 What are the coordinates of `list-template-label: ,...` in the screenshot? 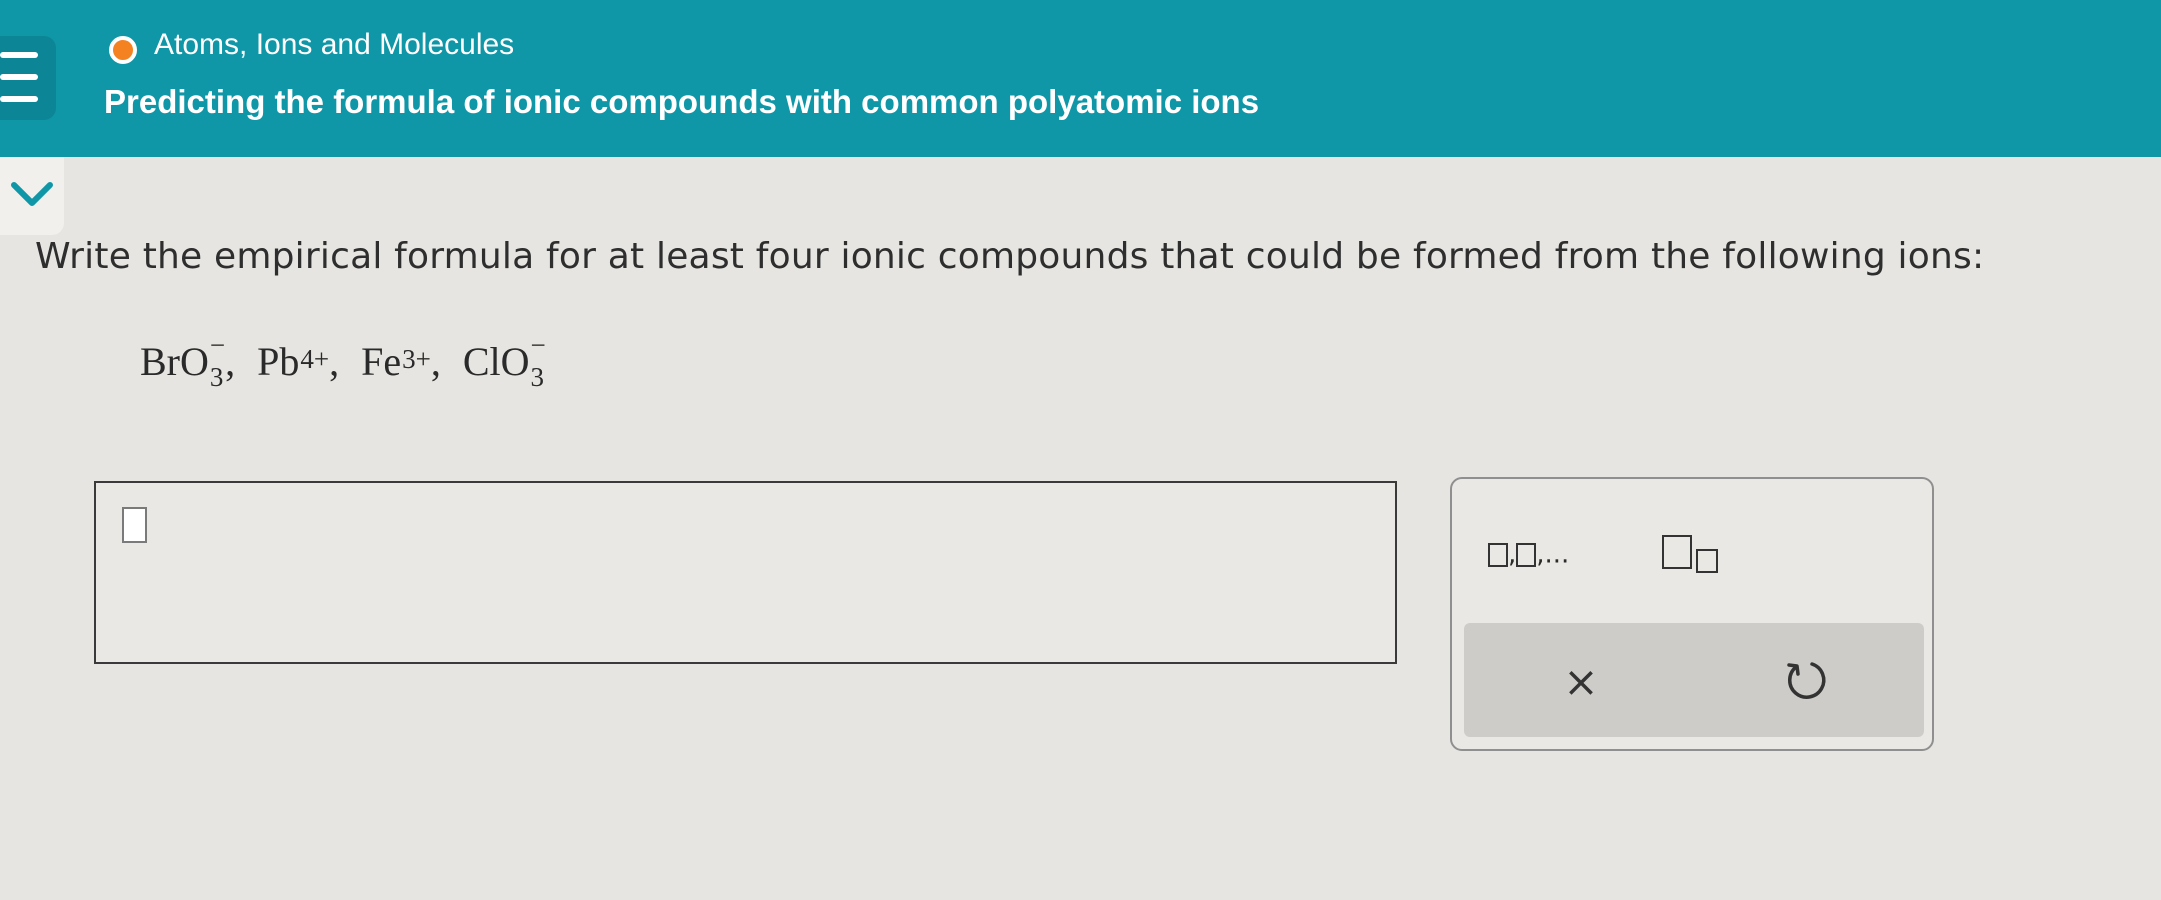 It's located at (1553, 554).